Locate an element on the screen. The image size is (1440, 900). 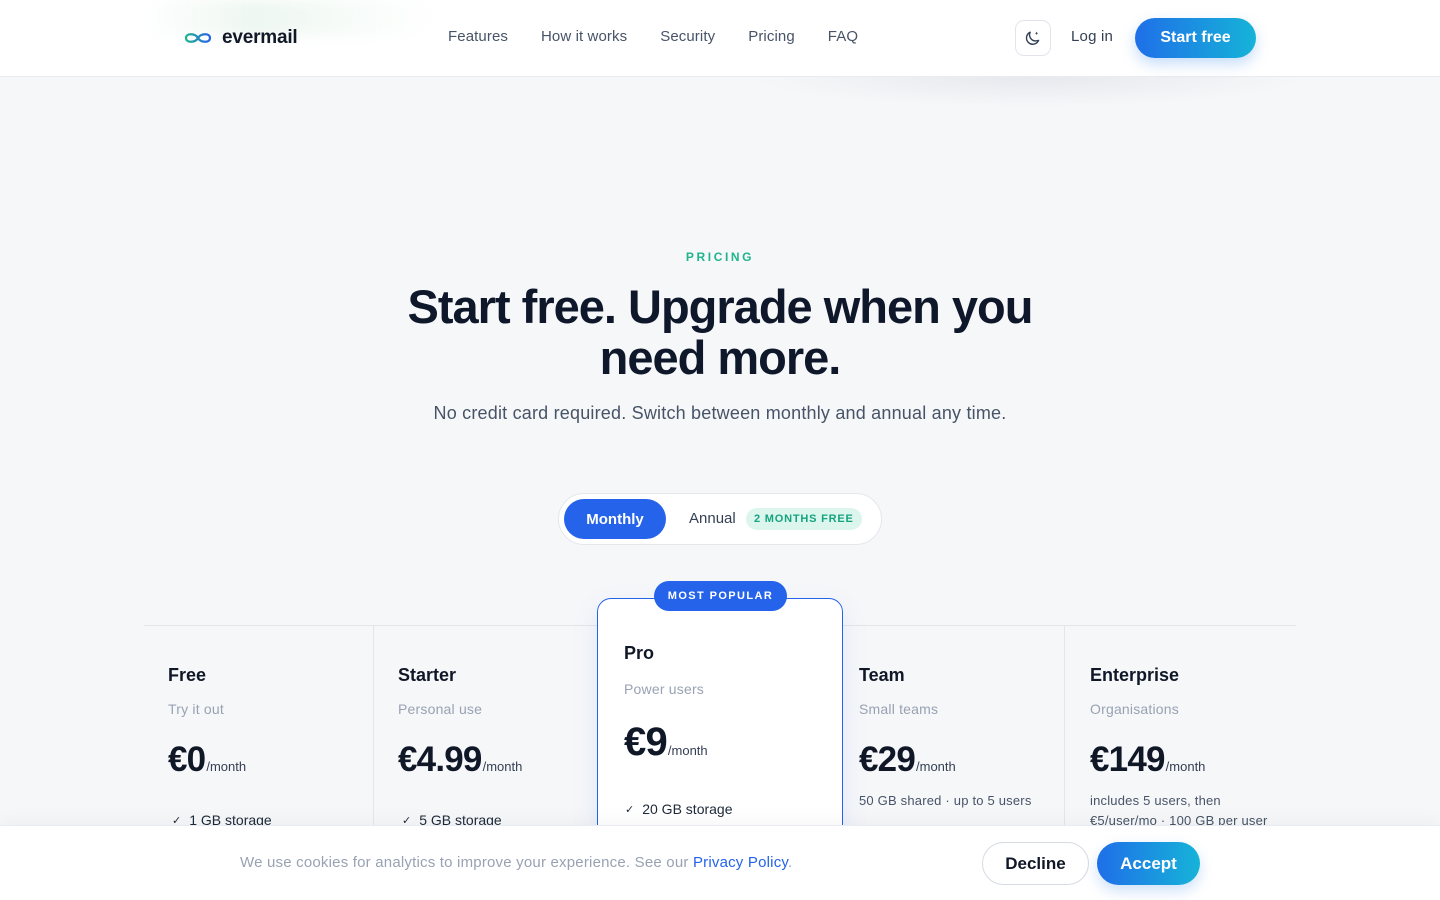
brand-logo: evermail is located at coordinates (240, 38).